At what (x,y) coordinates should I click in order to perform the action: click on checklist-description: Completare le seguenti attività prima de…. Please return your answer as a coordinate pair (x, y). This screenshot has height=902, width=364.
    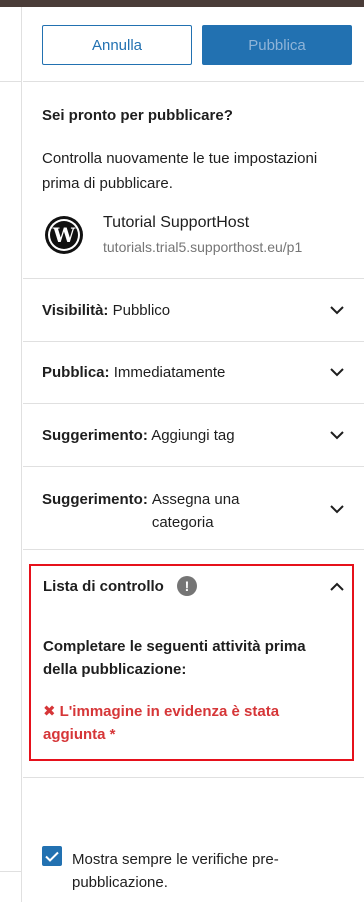
    Looking at the image, I should click on (174, 658).